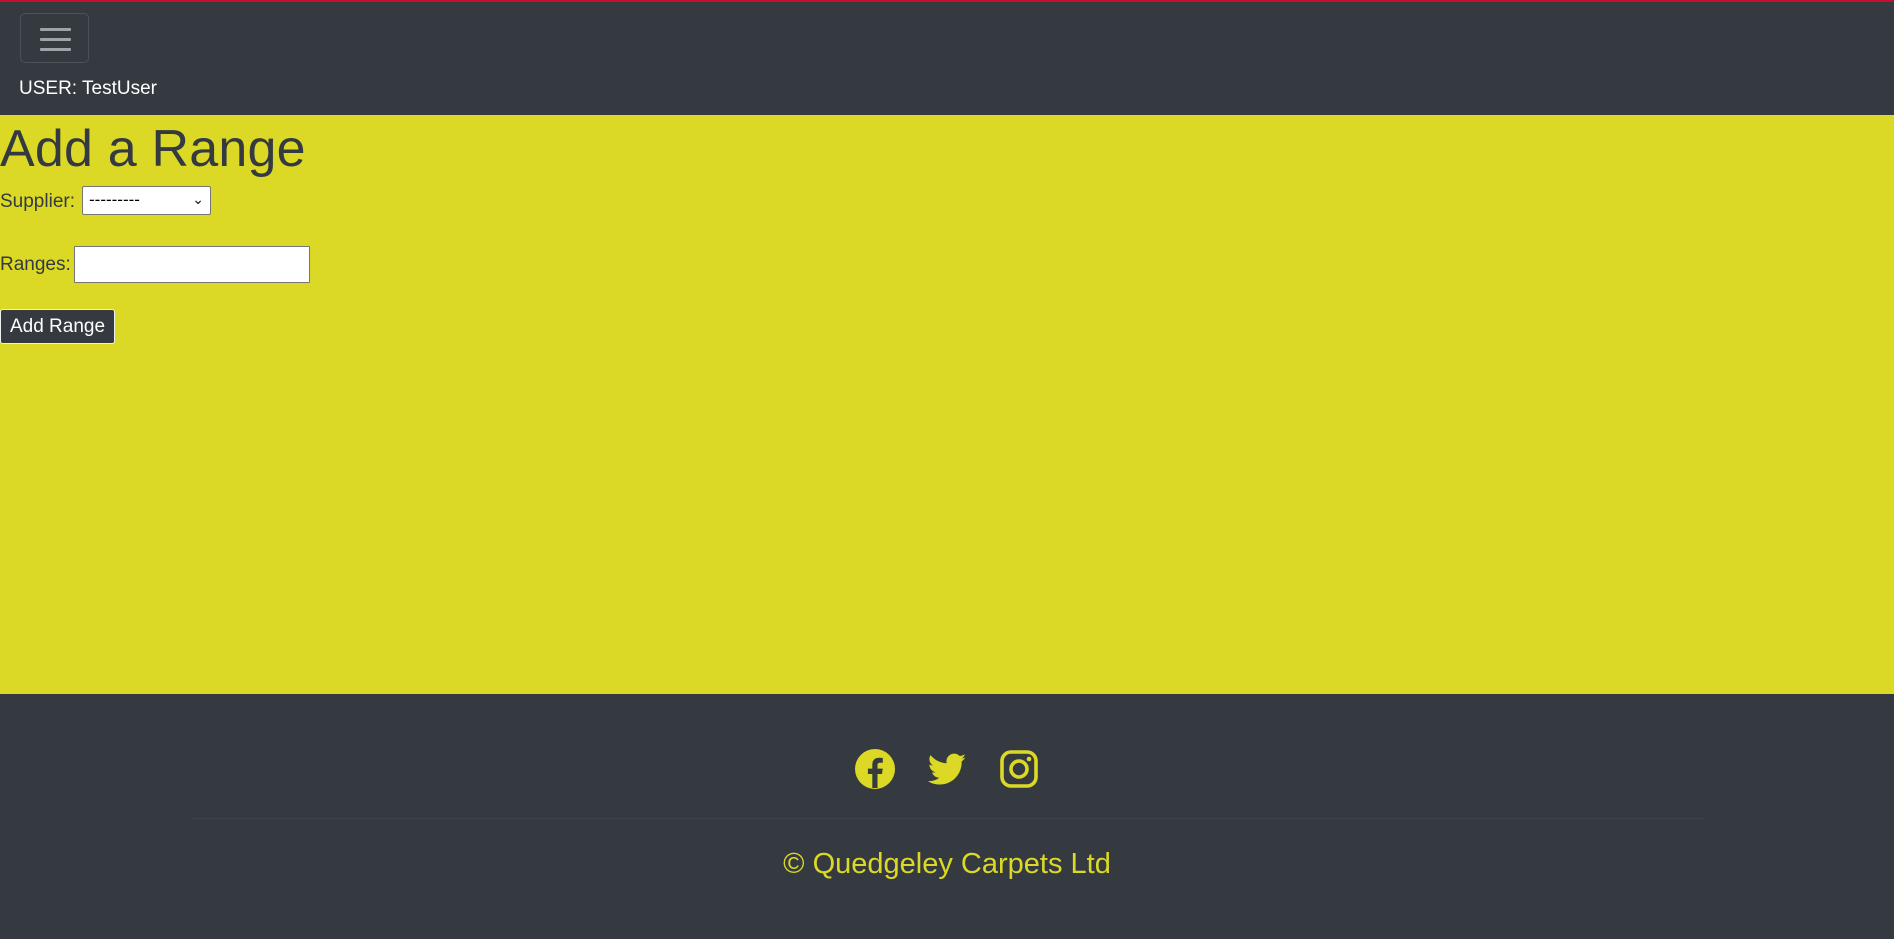  I want to click on menu-toggle-button, so click(54, 38).